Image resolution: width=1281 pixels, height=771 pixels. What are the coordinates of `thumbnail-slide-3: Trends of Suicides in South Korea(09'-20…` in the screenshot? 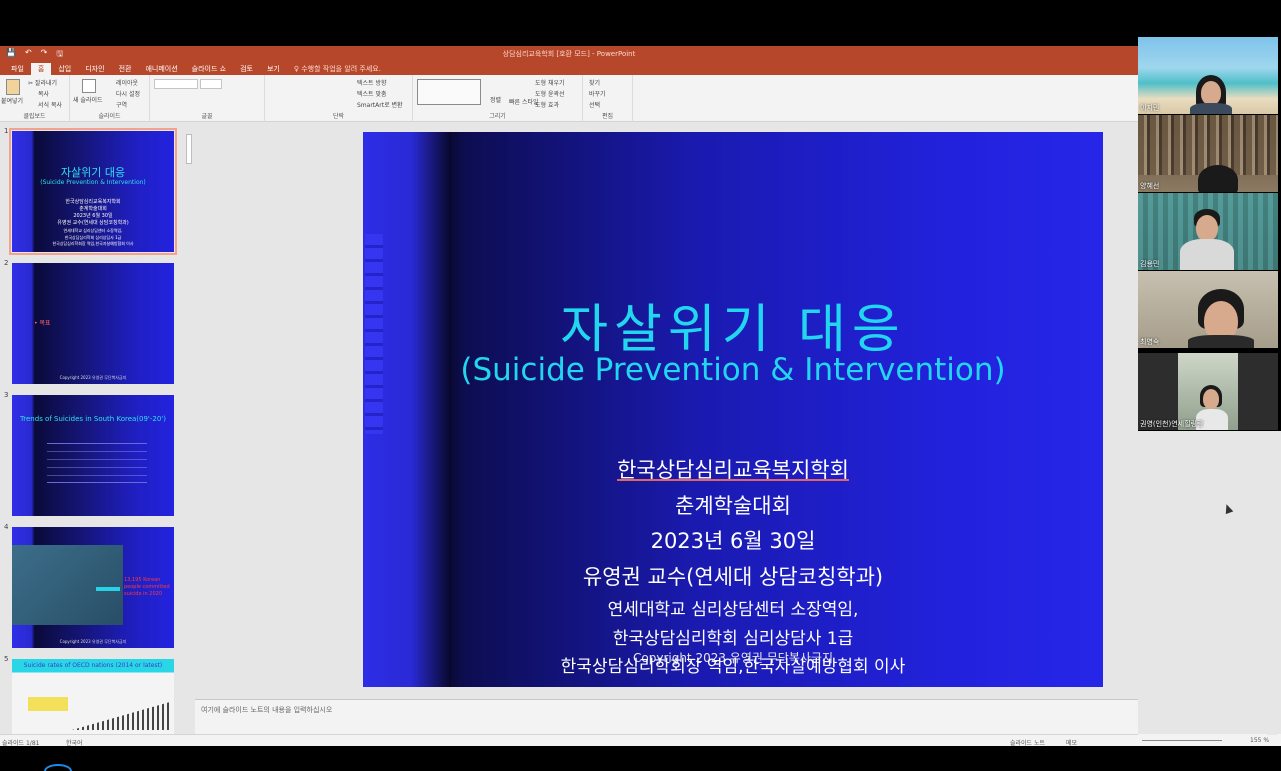 It's located at (93, 455).